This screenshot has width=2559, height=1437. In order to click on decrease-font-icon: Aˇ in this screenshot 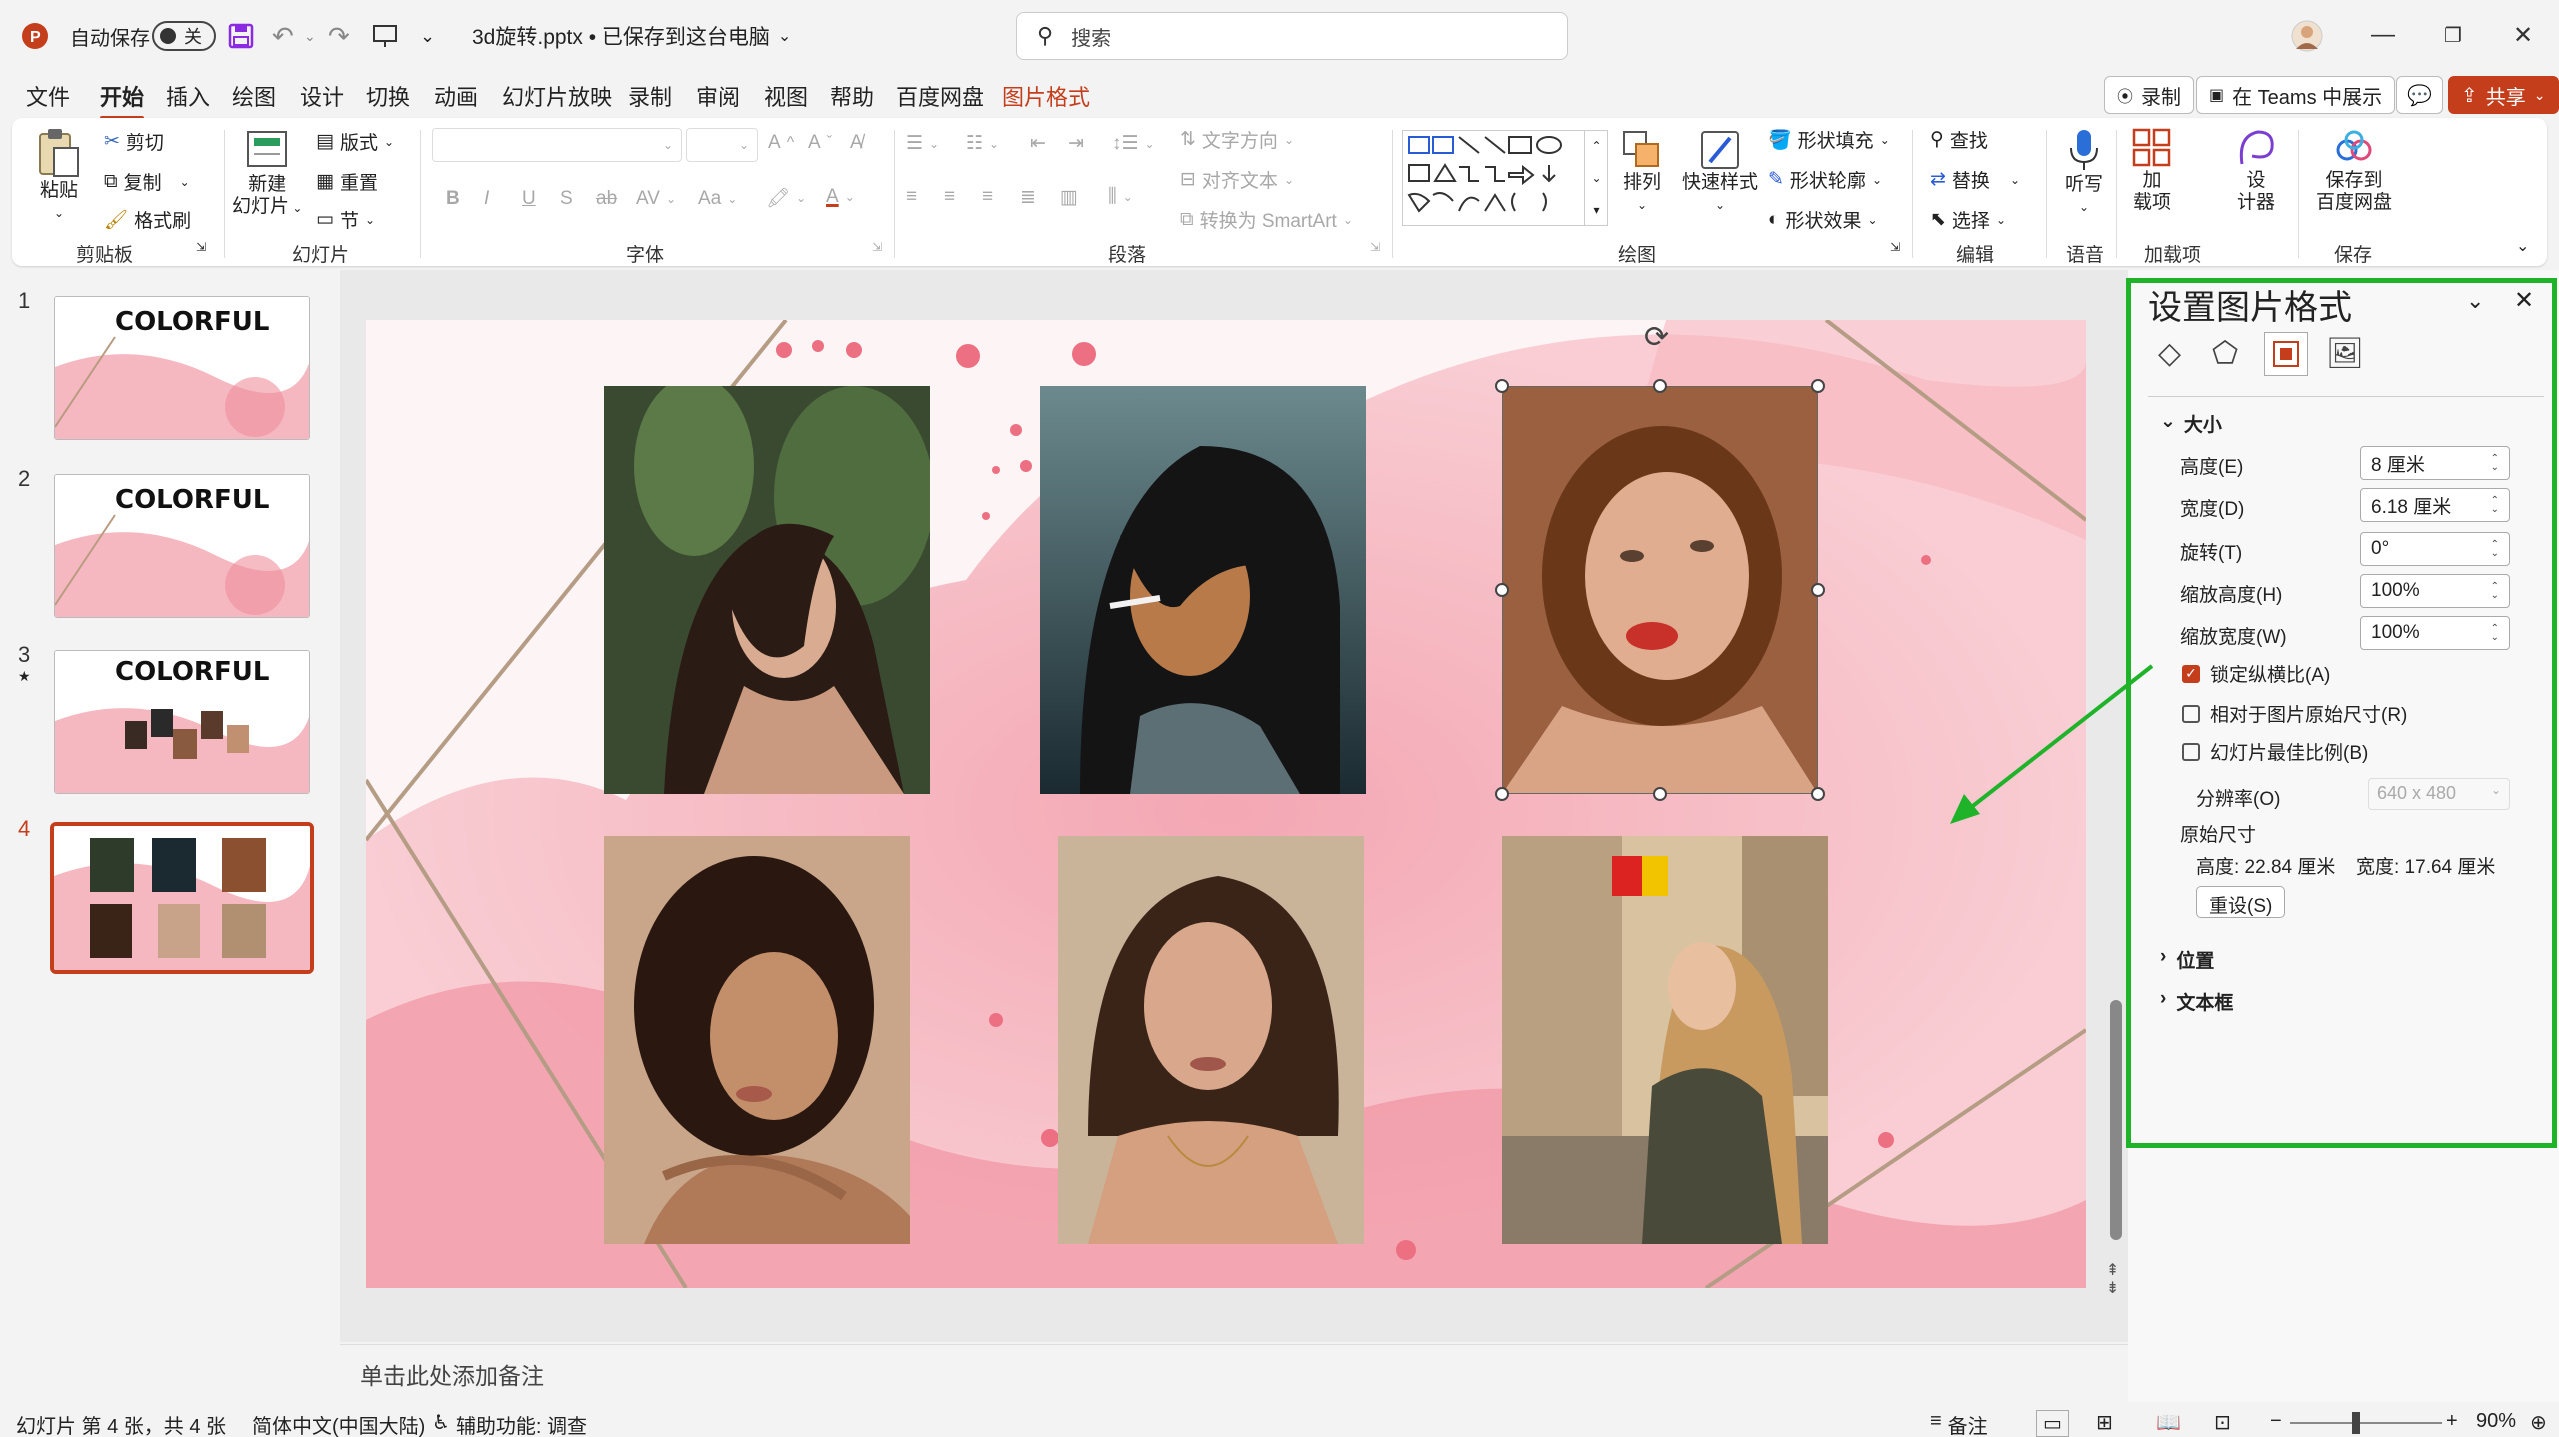, I will do `click(820, 143)`.